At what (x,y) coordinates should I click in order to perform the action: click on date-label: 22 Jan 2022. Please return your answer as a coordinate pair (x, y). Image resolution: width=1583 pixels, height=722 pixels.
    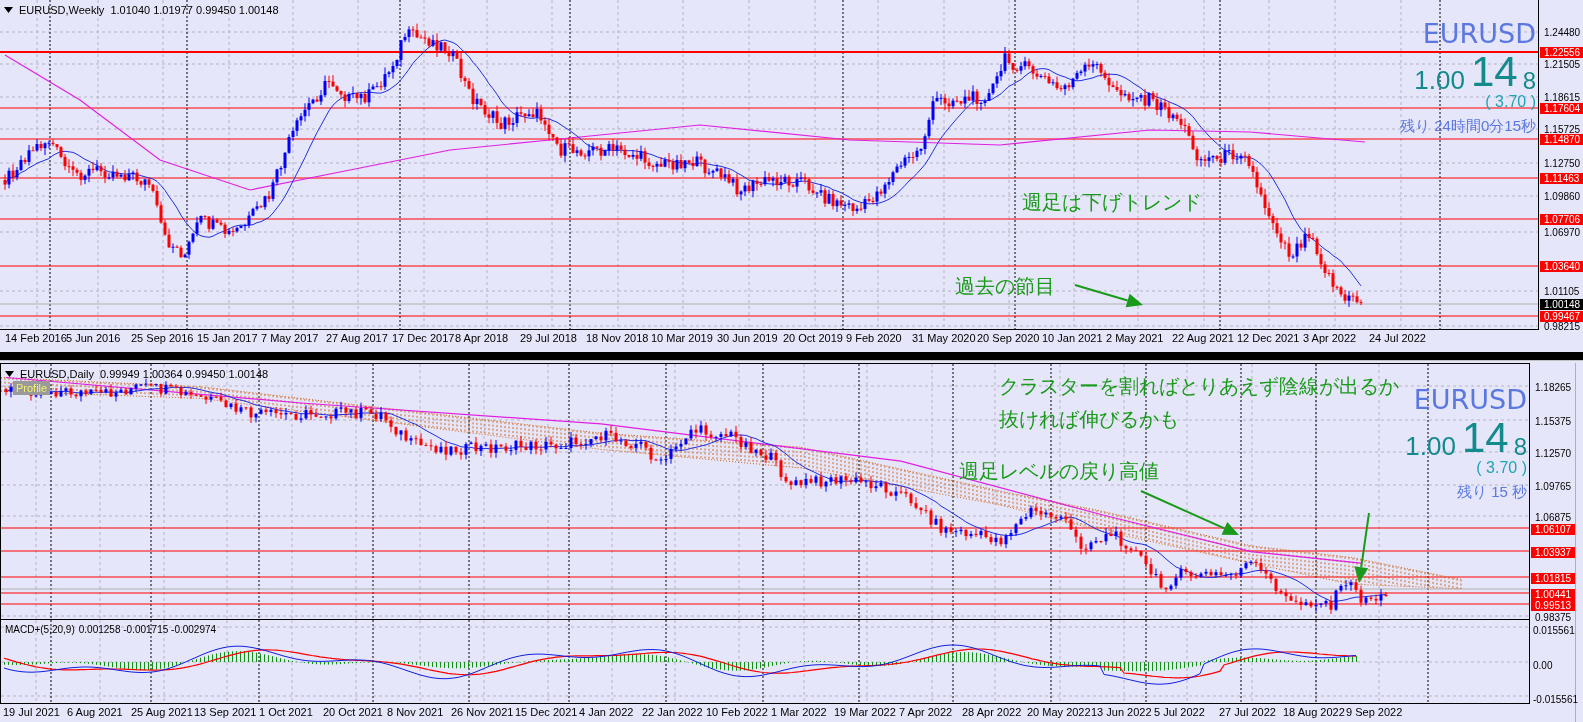
    Looking at the image, I should click on (672, 712).